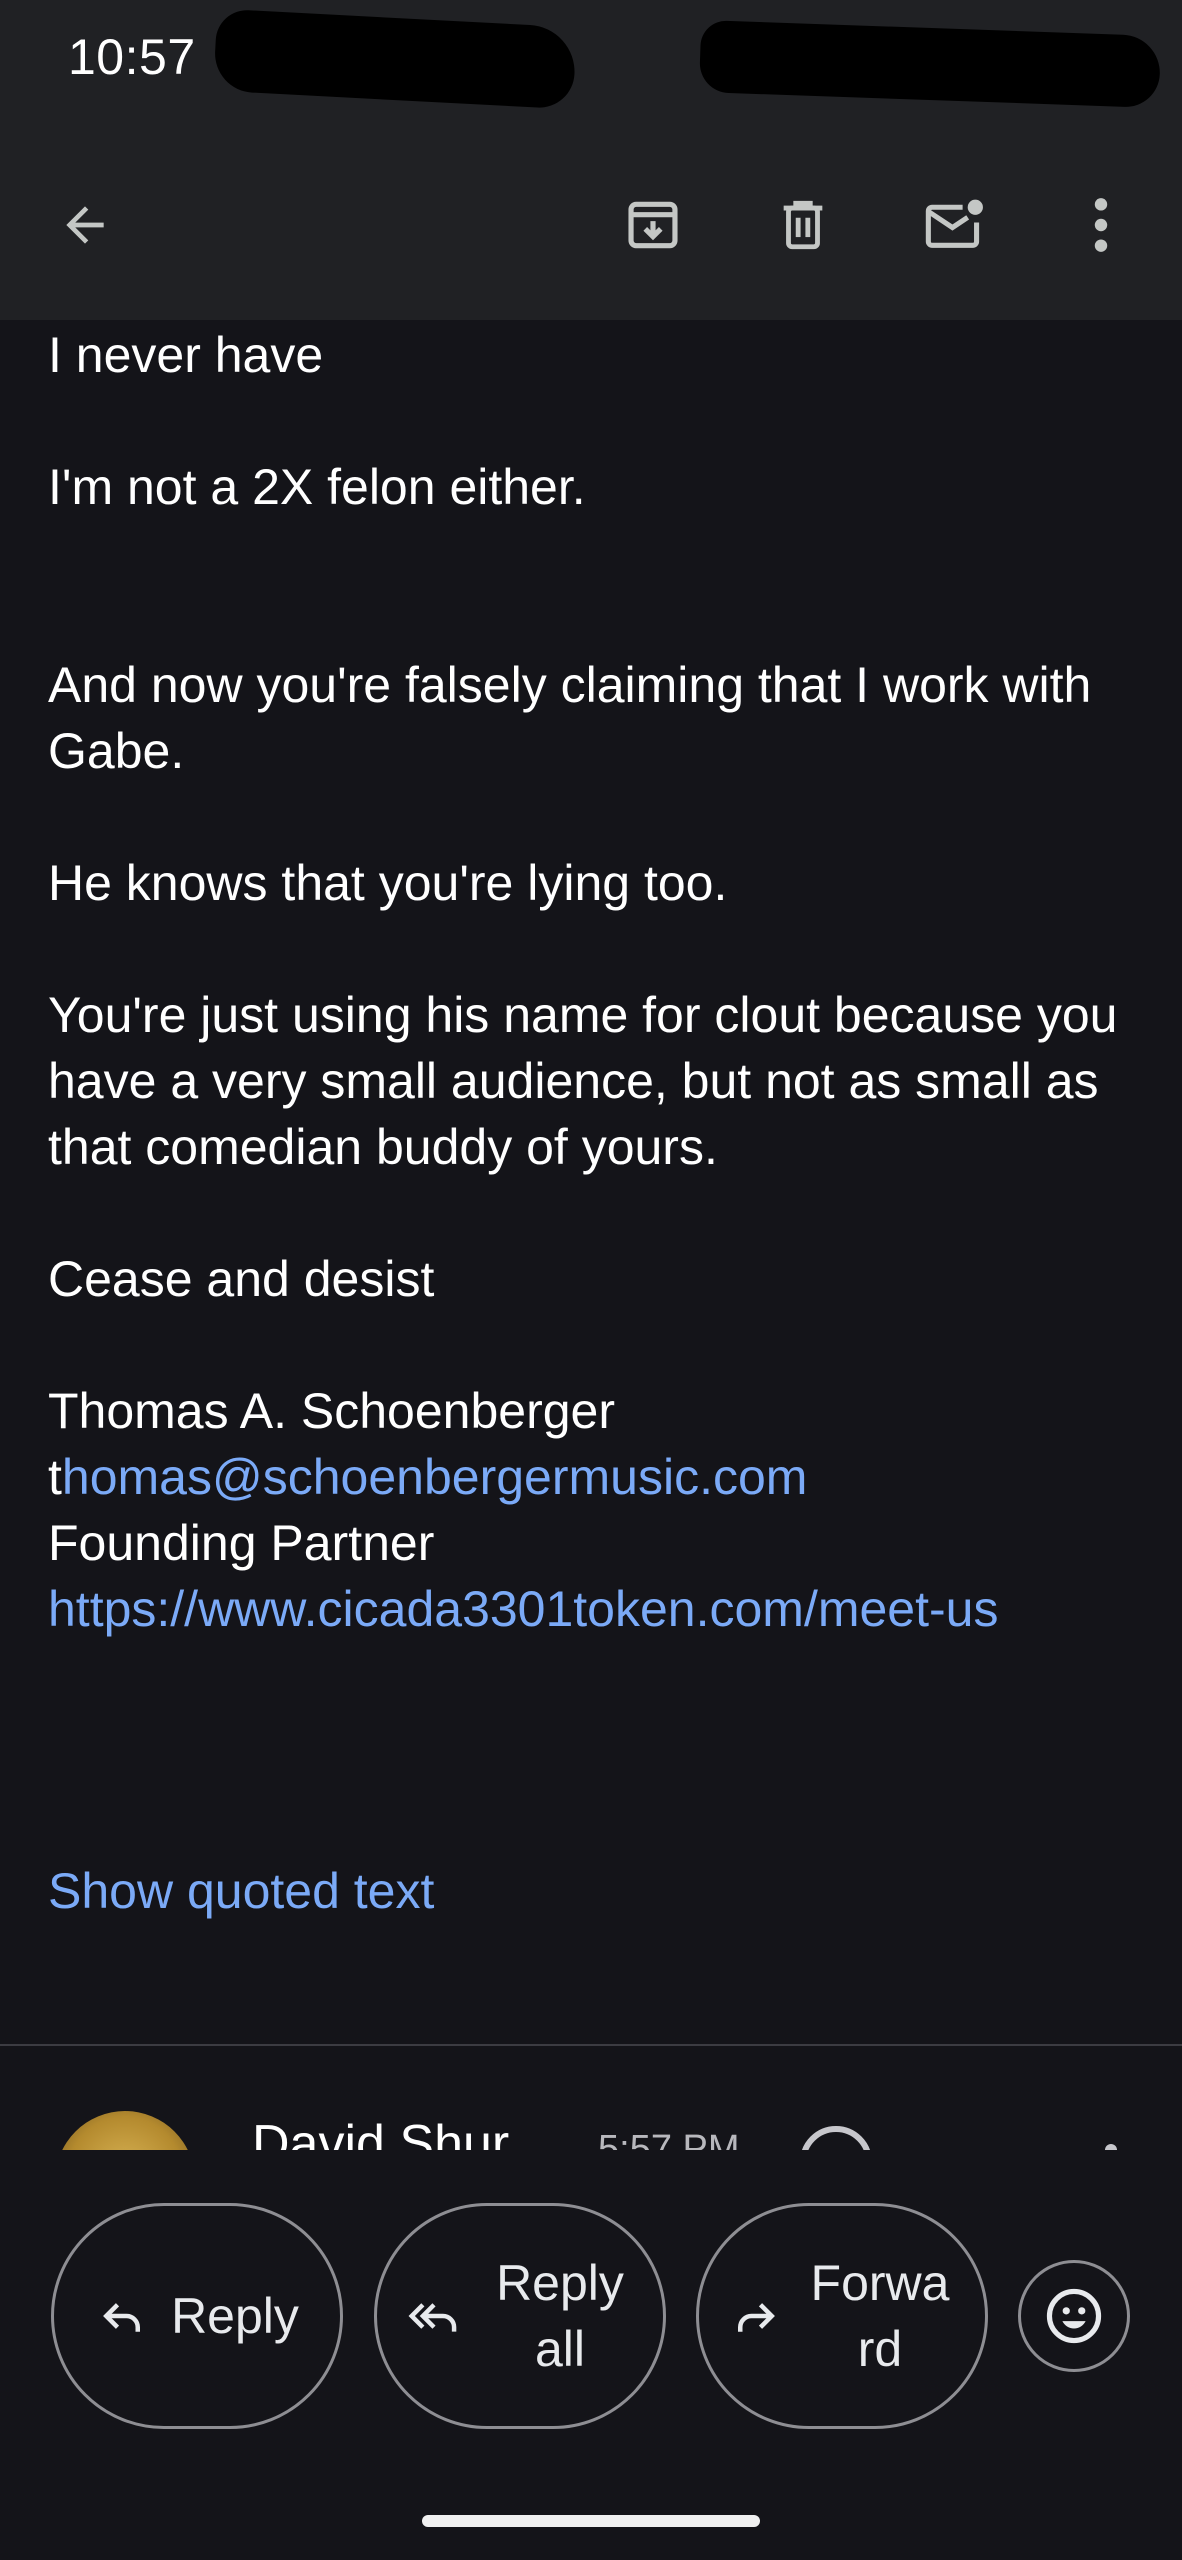 The image size is (1182, 2560). Describe the element at coordinates (186, 355) in the screenshot. I see `email-paragraph: I never have` at that location.